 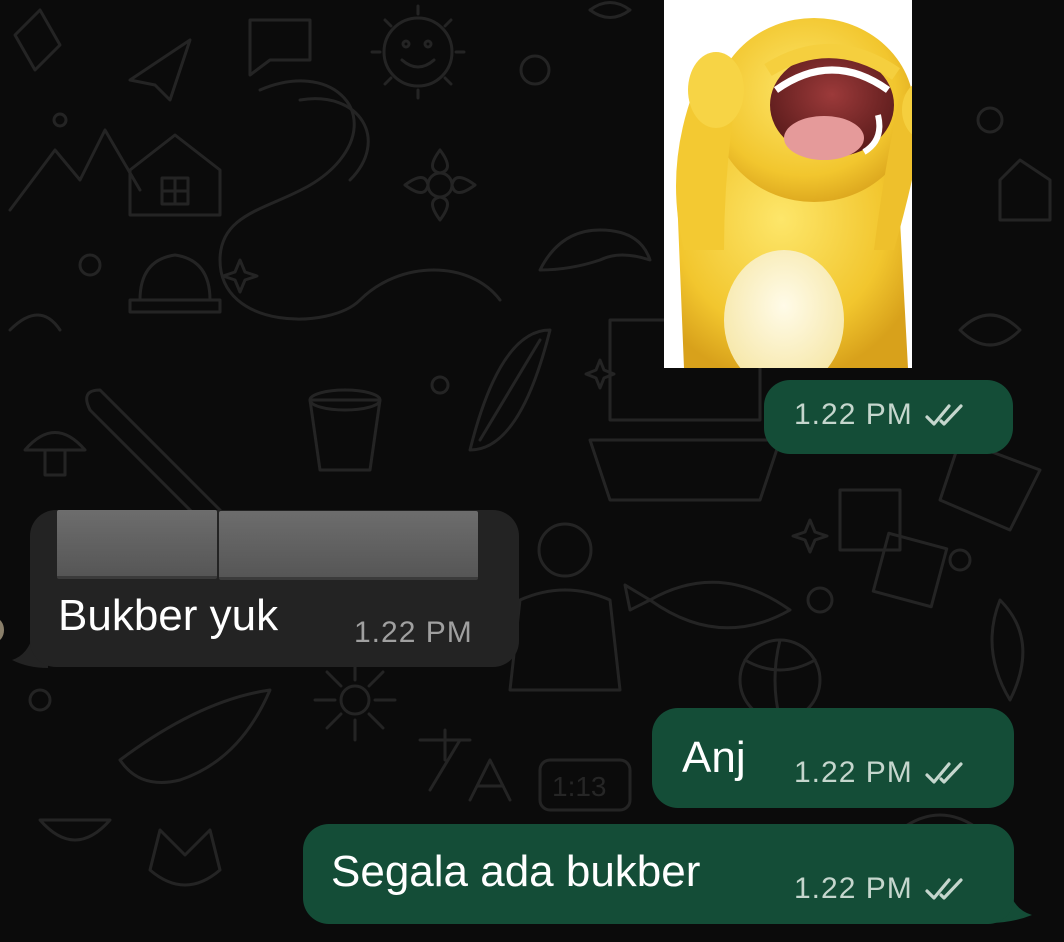 I want to click on message-bubble-outgoing: Segala ada bukber 1.22 PM, so click(x=658, y=874).